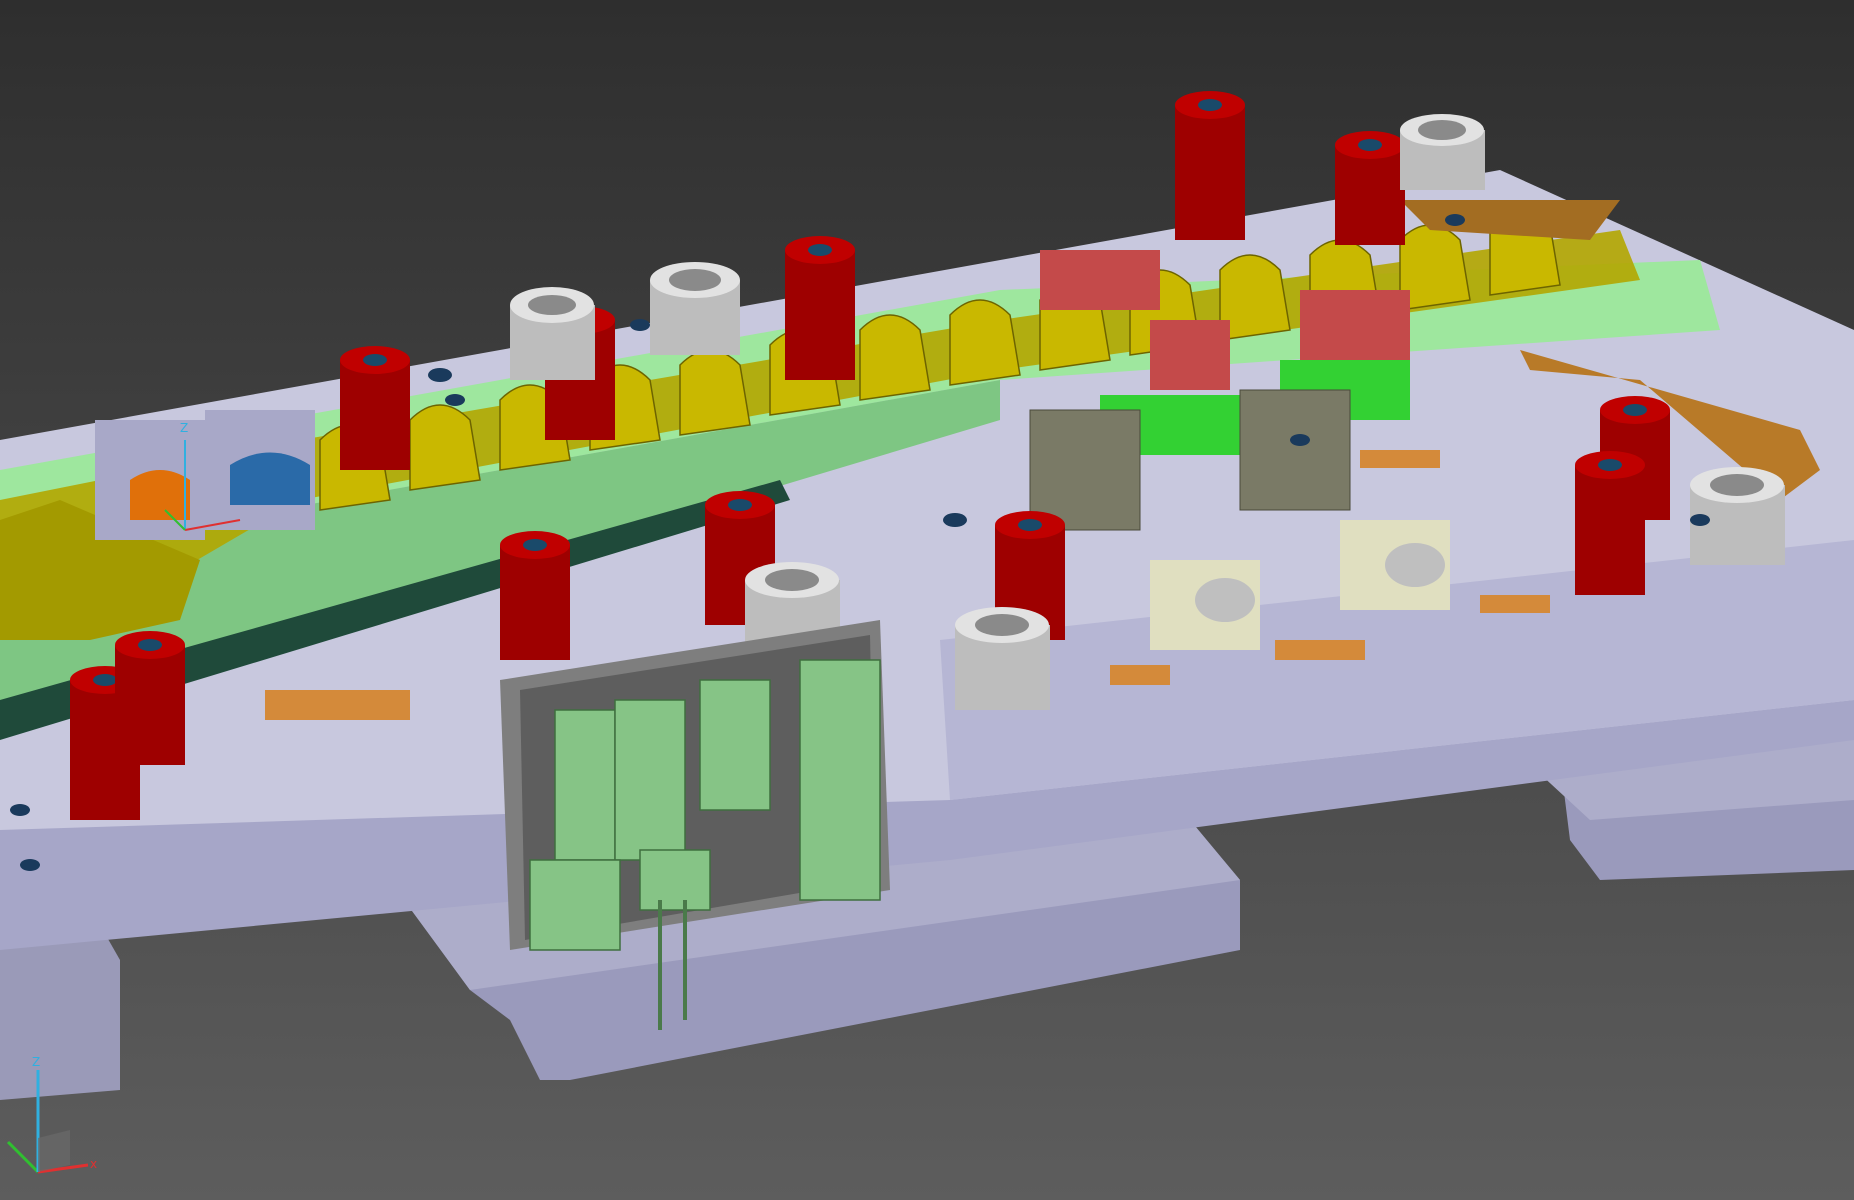 This screenshot has width=1854, height=1200. Describe the element at coordinates (212, 525) in the screenshot. I see `local-x-axis` at that location.